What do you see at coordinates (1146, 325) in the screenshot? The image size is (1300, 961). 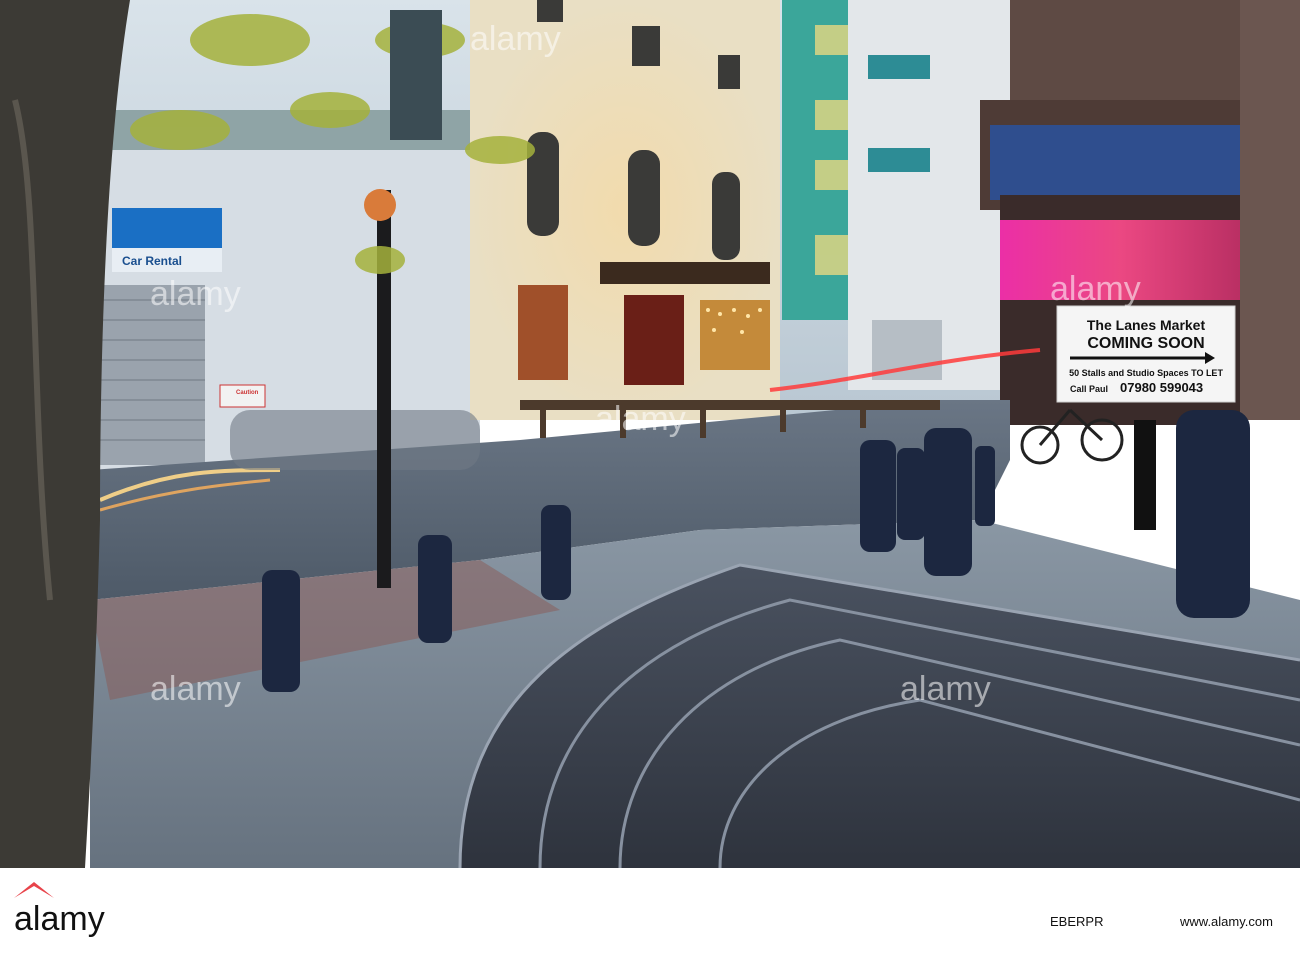 I see `market-sign-title: The Lanes Market` at bounding box center [1146, 325].